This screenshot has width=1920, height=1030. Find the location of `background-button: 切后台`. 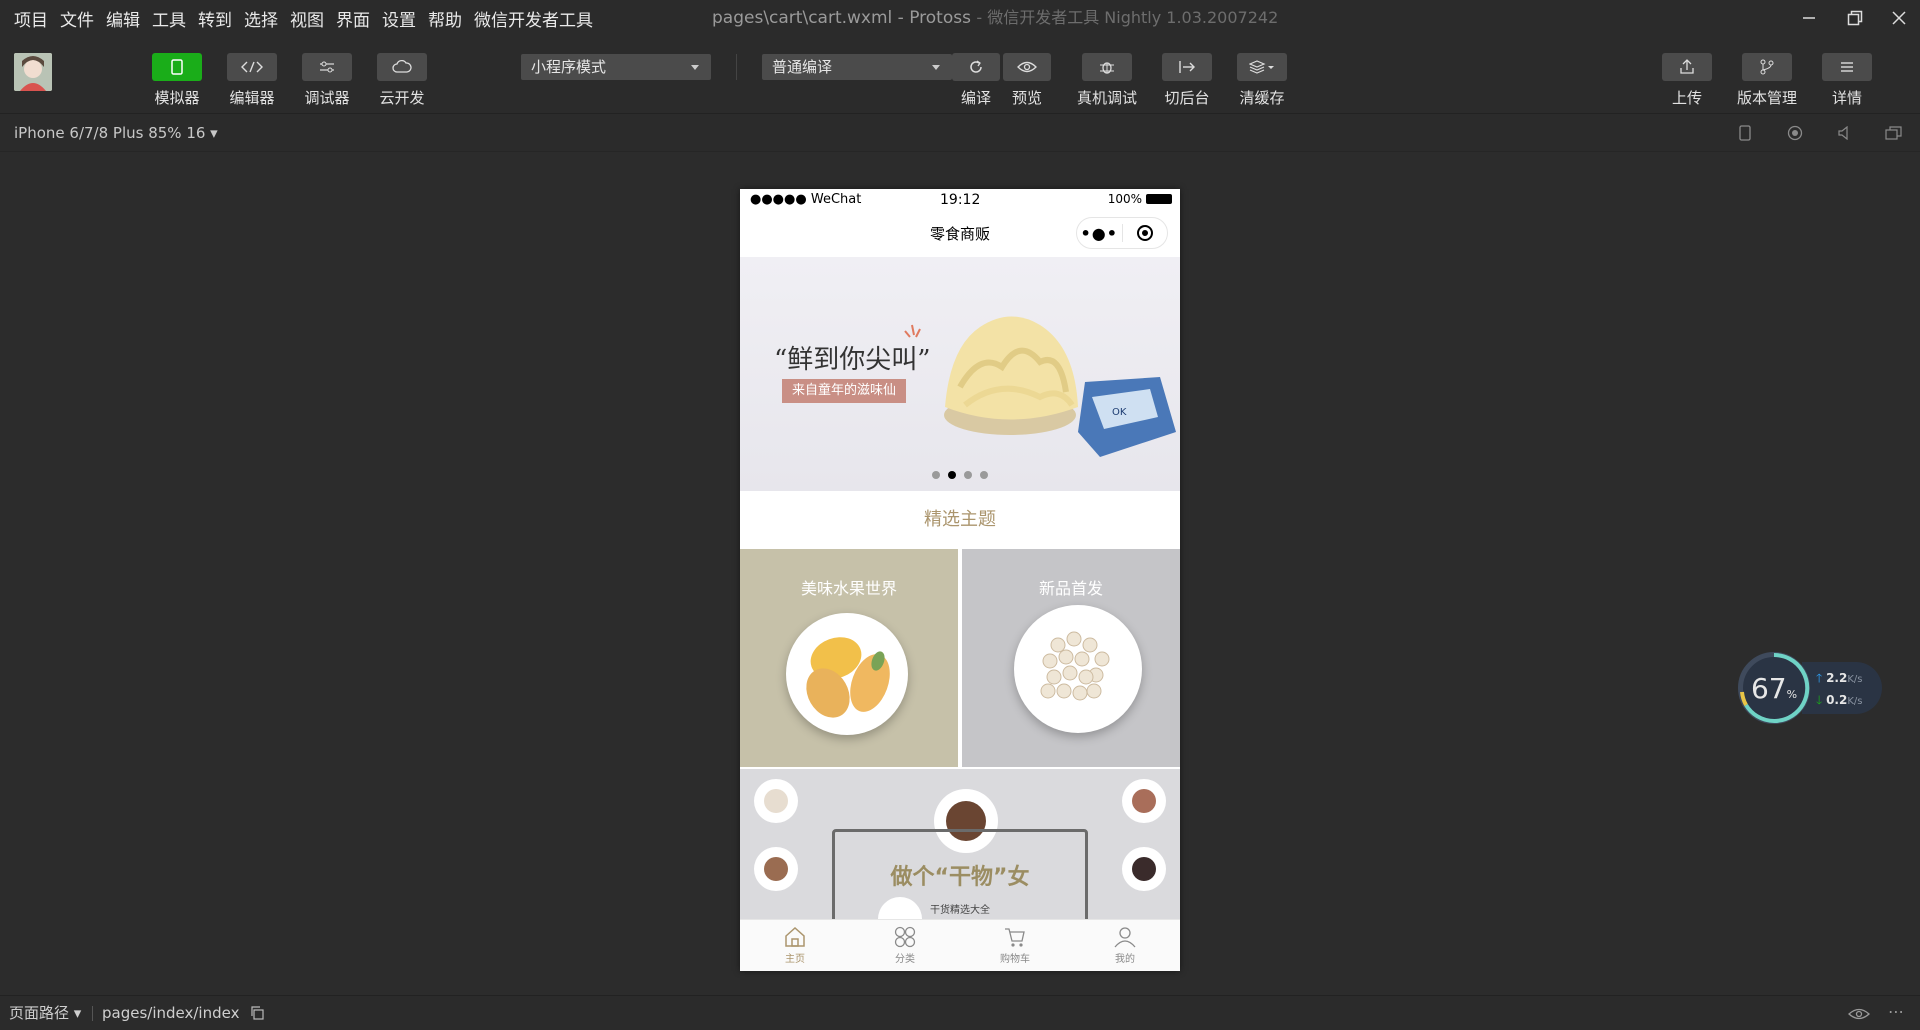

background-button: 切后台 is located at coordinates (1187, 80).